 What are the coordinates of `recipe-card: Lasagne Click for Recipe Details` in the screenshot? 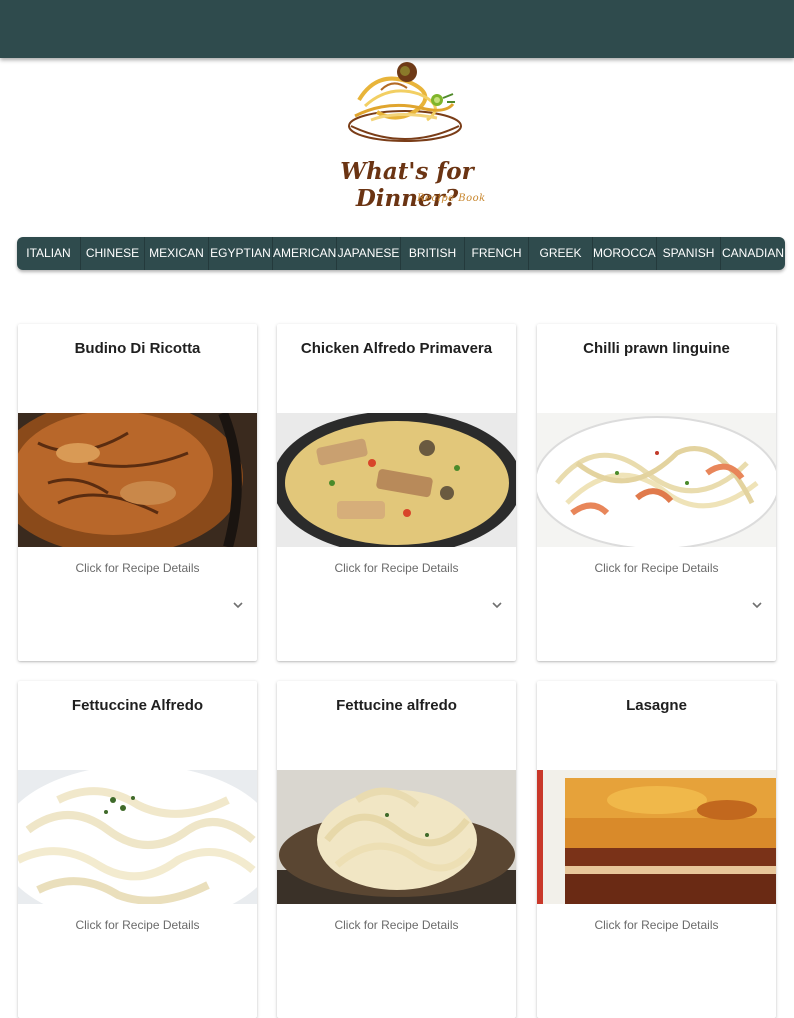 It's located at (656, 849).